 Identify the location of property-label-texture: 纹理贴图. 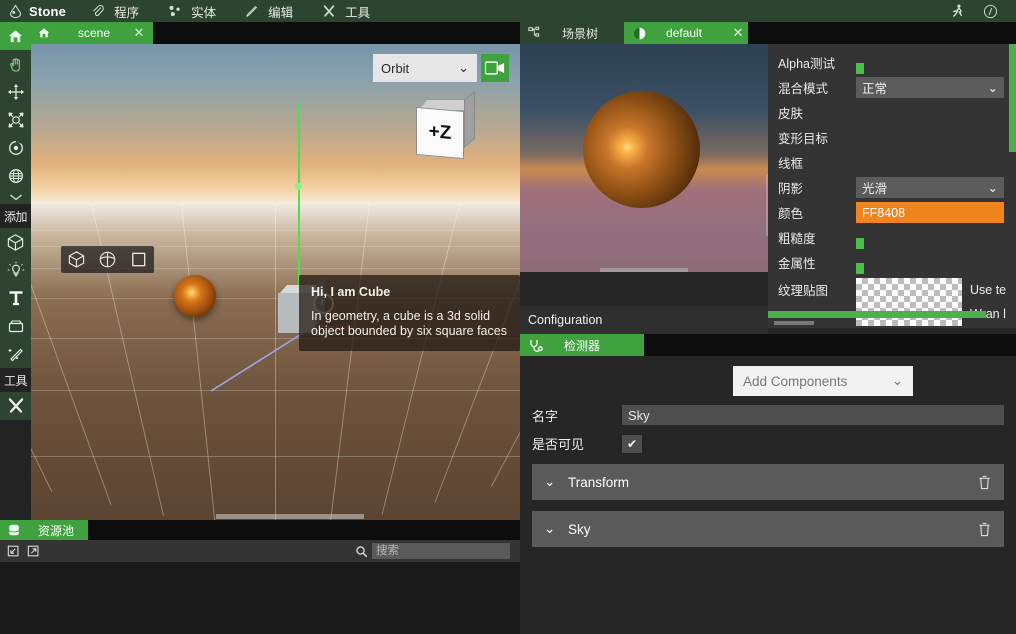
(803, 291).